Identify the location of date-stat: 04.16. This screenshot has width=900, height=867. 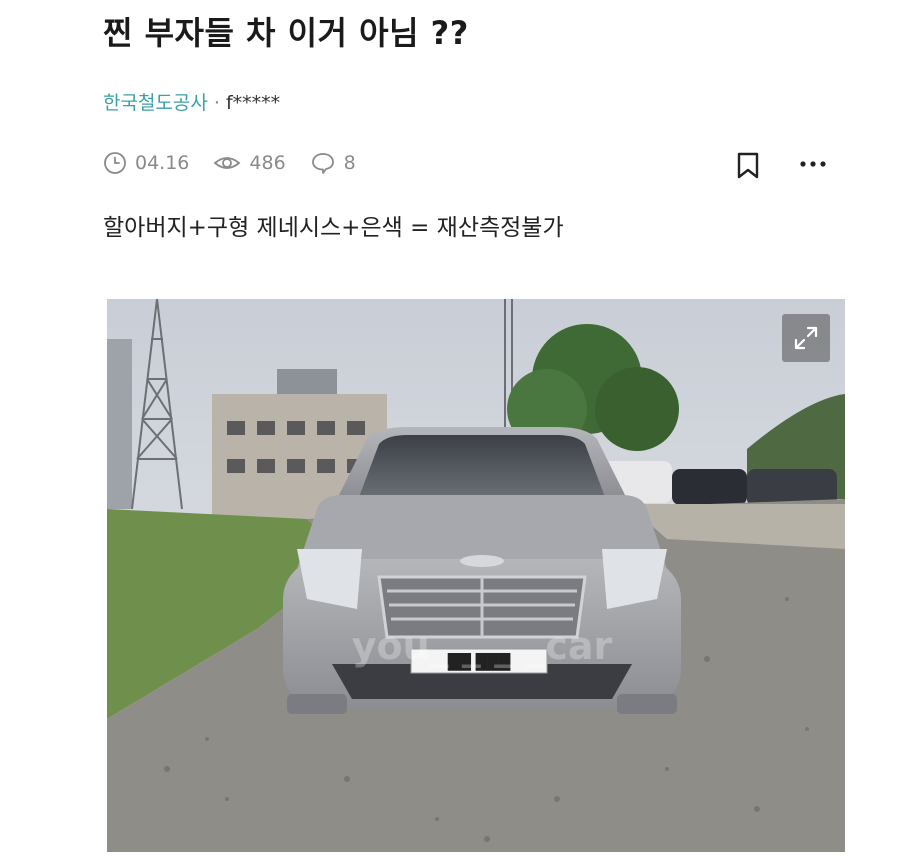
(146, 163).